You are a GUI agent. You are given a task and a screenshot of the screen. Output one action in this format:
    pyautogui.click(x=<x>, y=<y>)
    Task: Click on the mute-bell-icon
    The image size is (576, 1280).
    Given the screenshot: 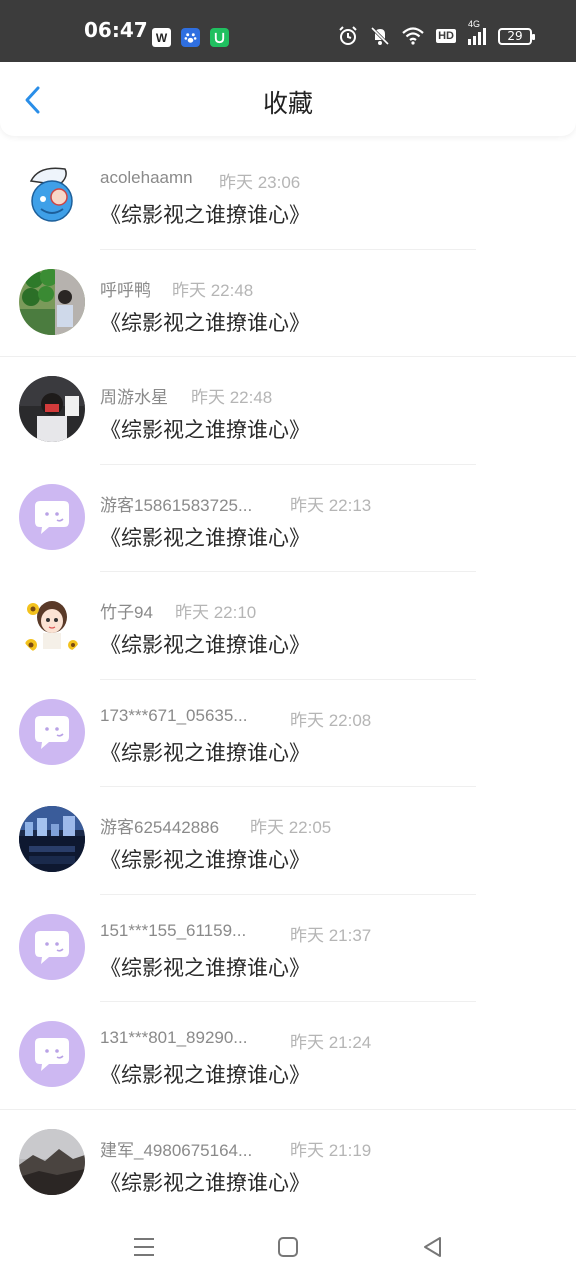 What is the action you would take?
    pyautogui.click(x=380, y=36)
    